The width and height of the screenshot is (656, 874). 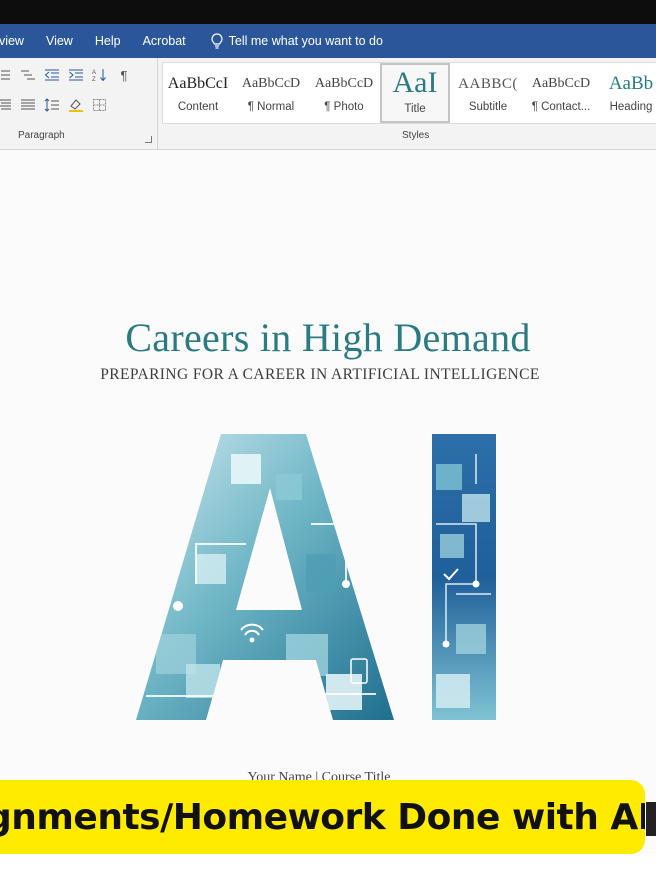 I want to click on svg-text: A, so click(x=94, y=73).